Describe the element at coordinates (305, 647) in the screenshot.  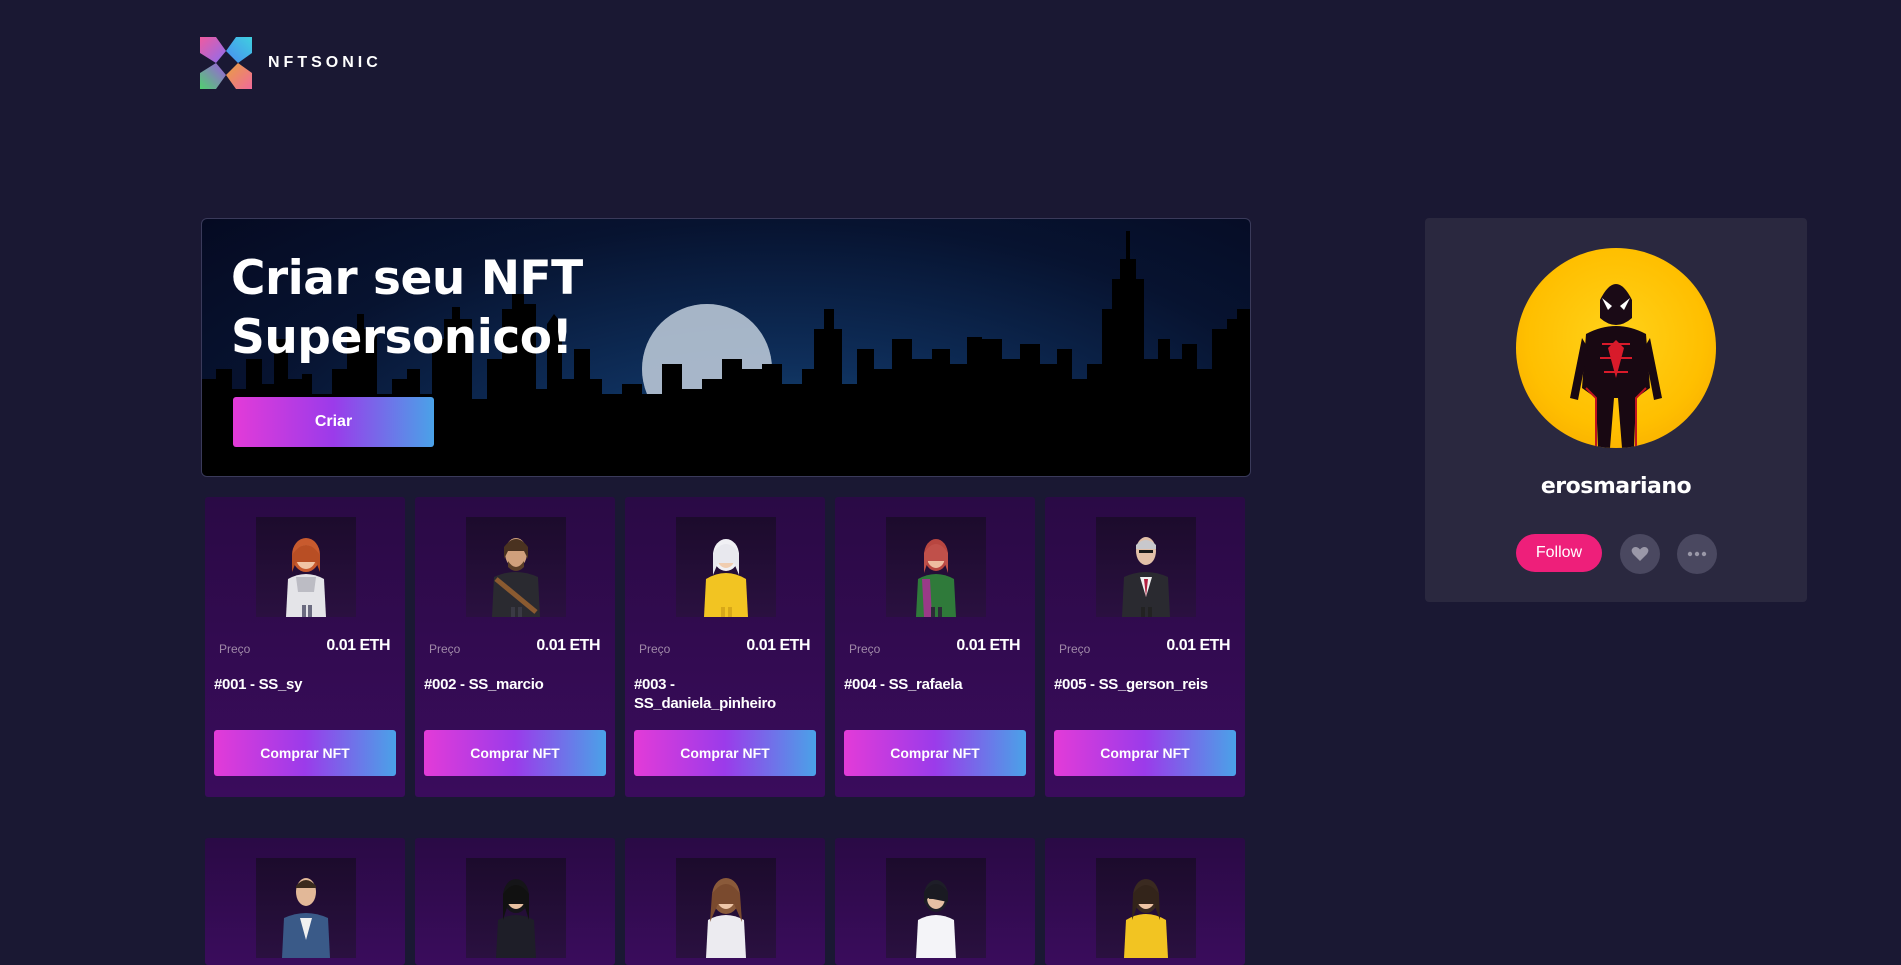
I see `nft-card: Preço 0.01 ETH #001 - SS_sy Comprar NFT` at that location.